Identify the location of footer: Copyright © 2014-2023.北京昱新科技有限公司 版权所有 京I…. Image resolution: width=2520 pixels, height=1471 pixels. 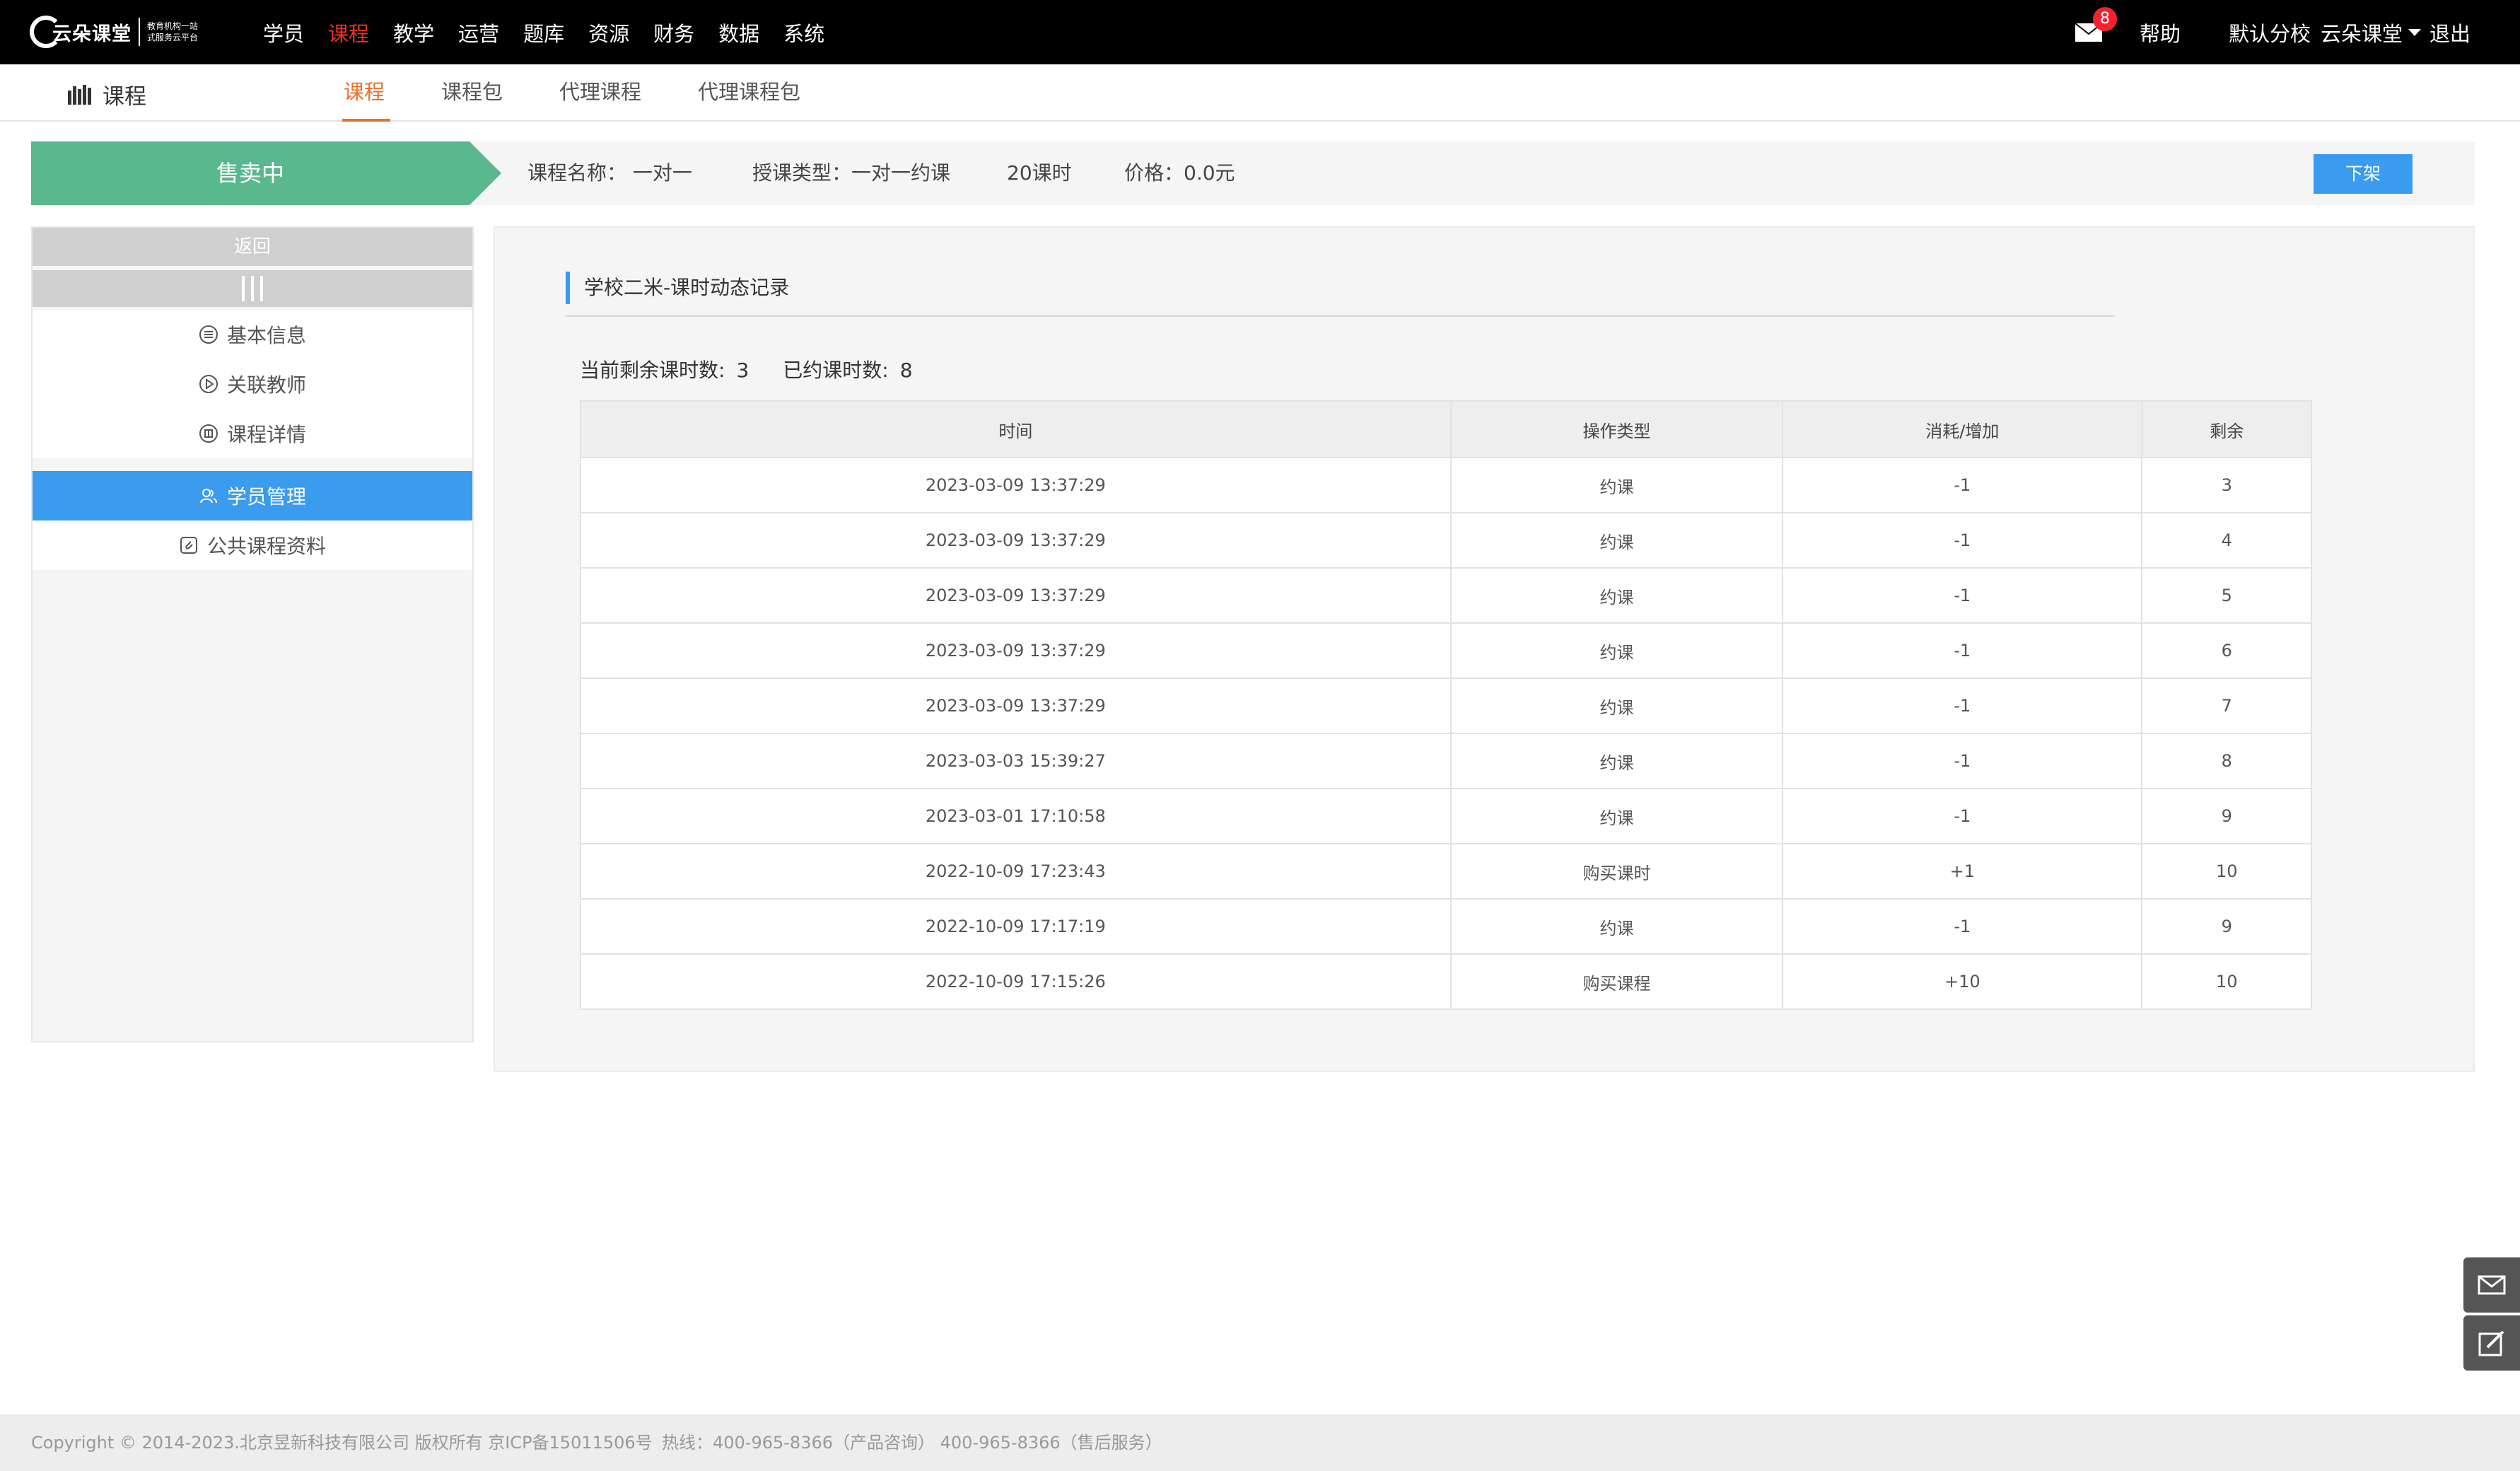
(1260, 1442).